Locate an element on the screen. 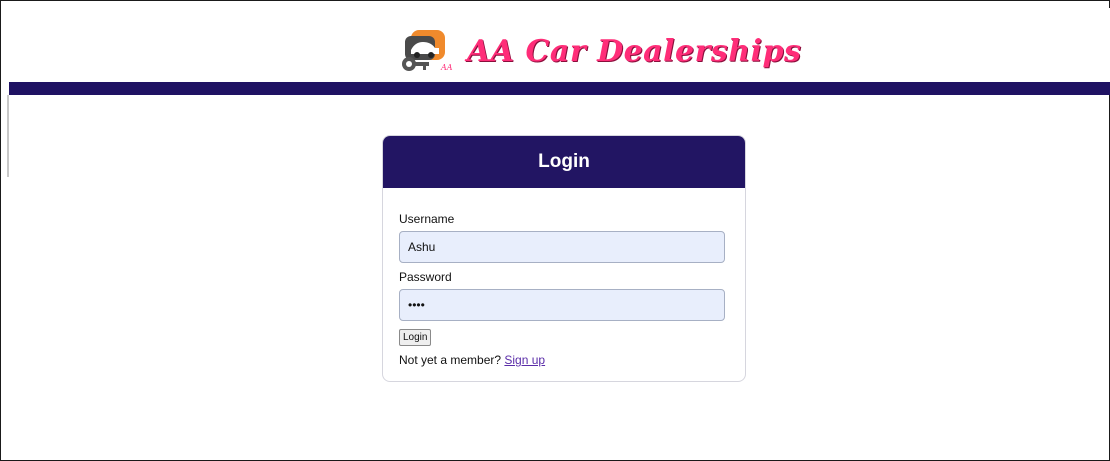  brand-logo: AA AA Car Dealerships is located at coordinates (599, 51).